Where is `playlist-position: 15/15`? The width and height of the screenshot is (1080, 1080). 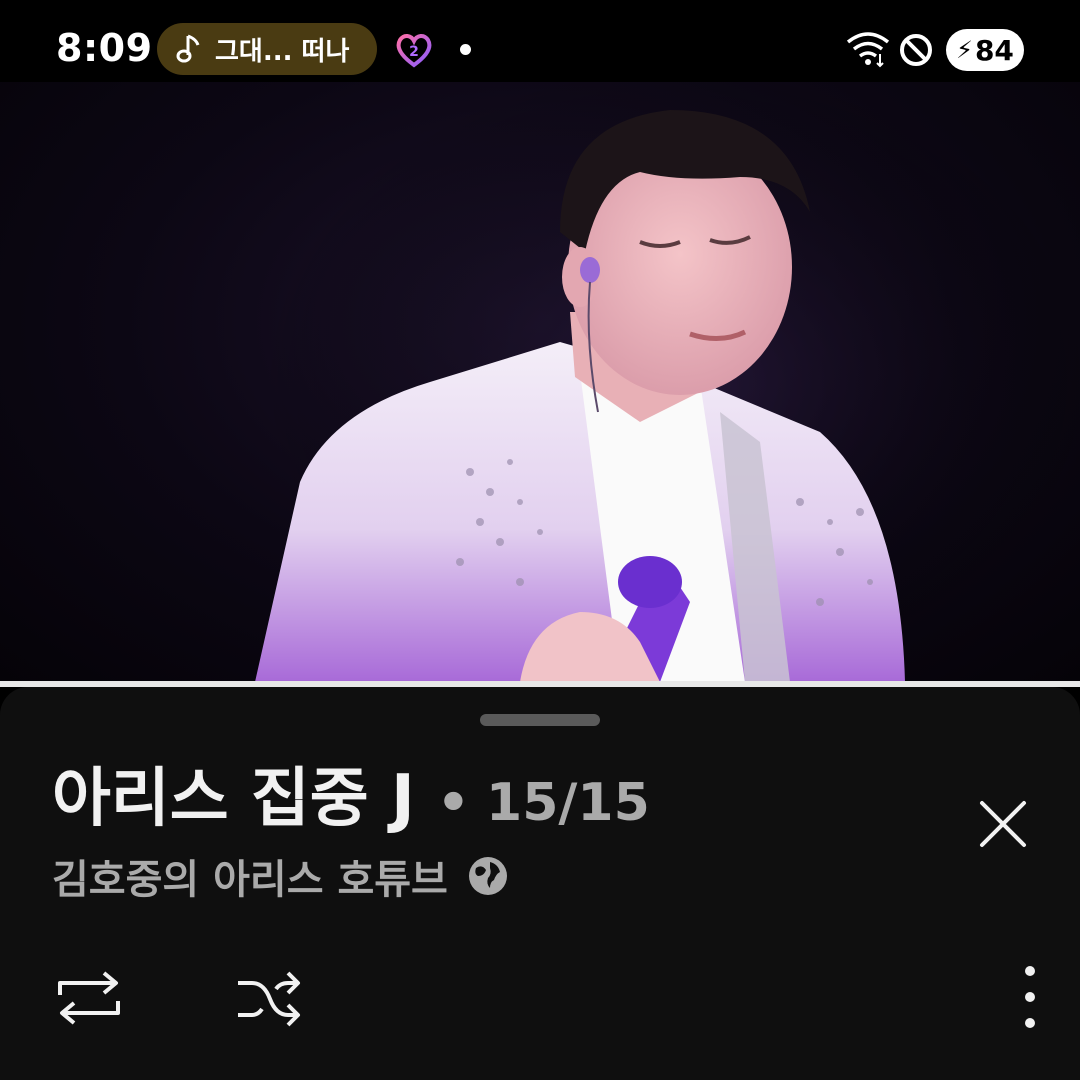 playlist-position: 15/15 is located at coordinates (568, 803).